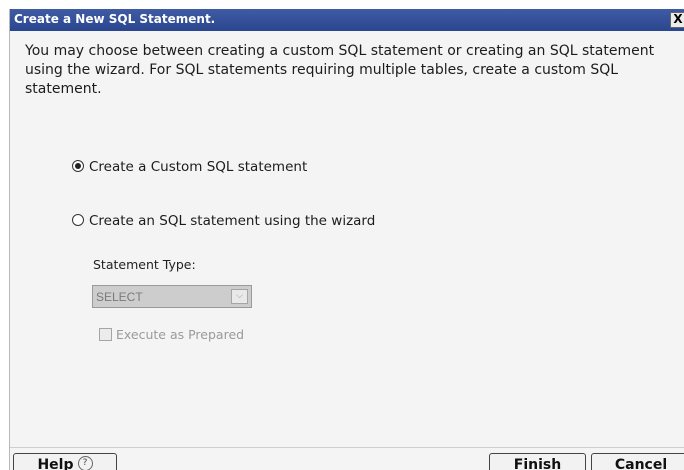 This screenshot has height=470, width=684. Describe the element at coordinates (347, 447) in the screenshot. I see `footer-divider` at that location.